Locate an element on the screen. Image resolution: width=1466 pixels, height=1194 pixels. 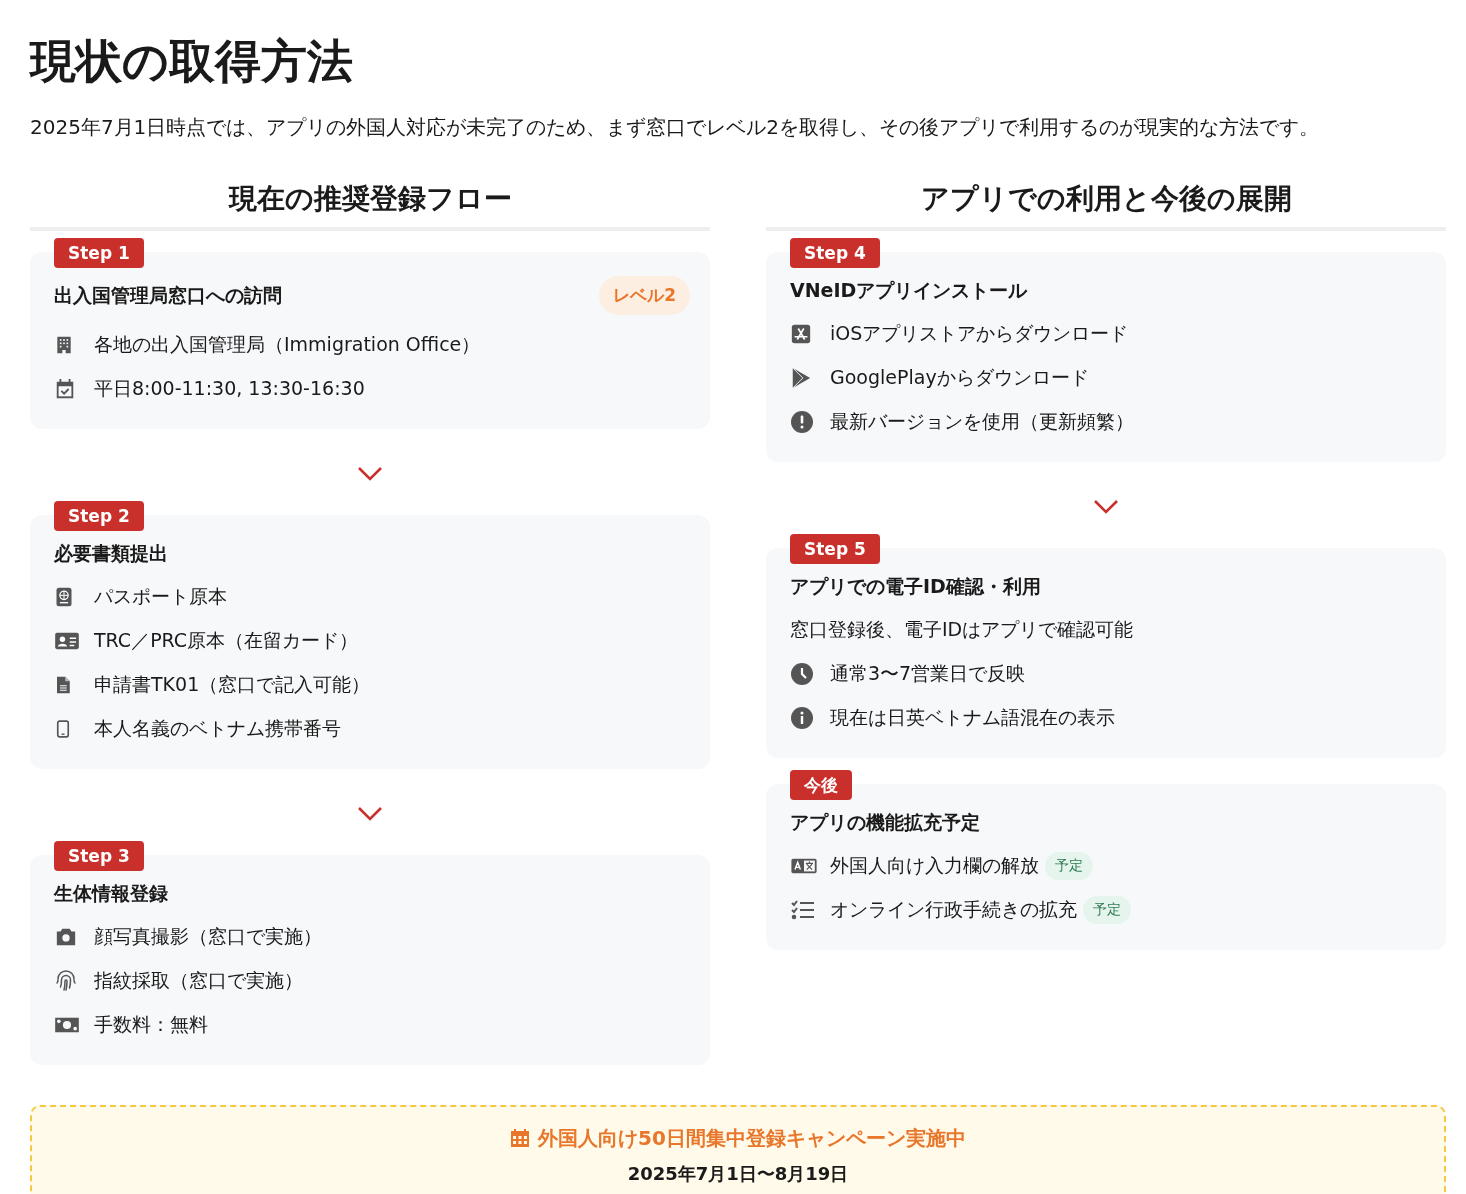
page-title: 現状の取得方法 is located at coordinates (192, 61).